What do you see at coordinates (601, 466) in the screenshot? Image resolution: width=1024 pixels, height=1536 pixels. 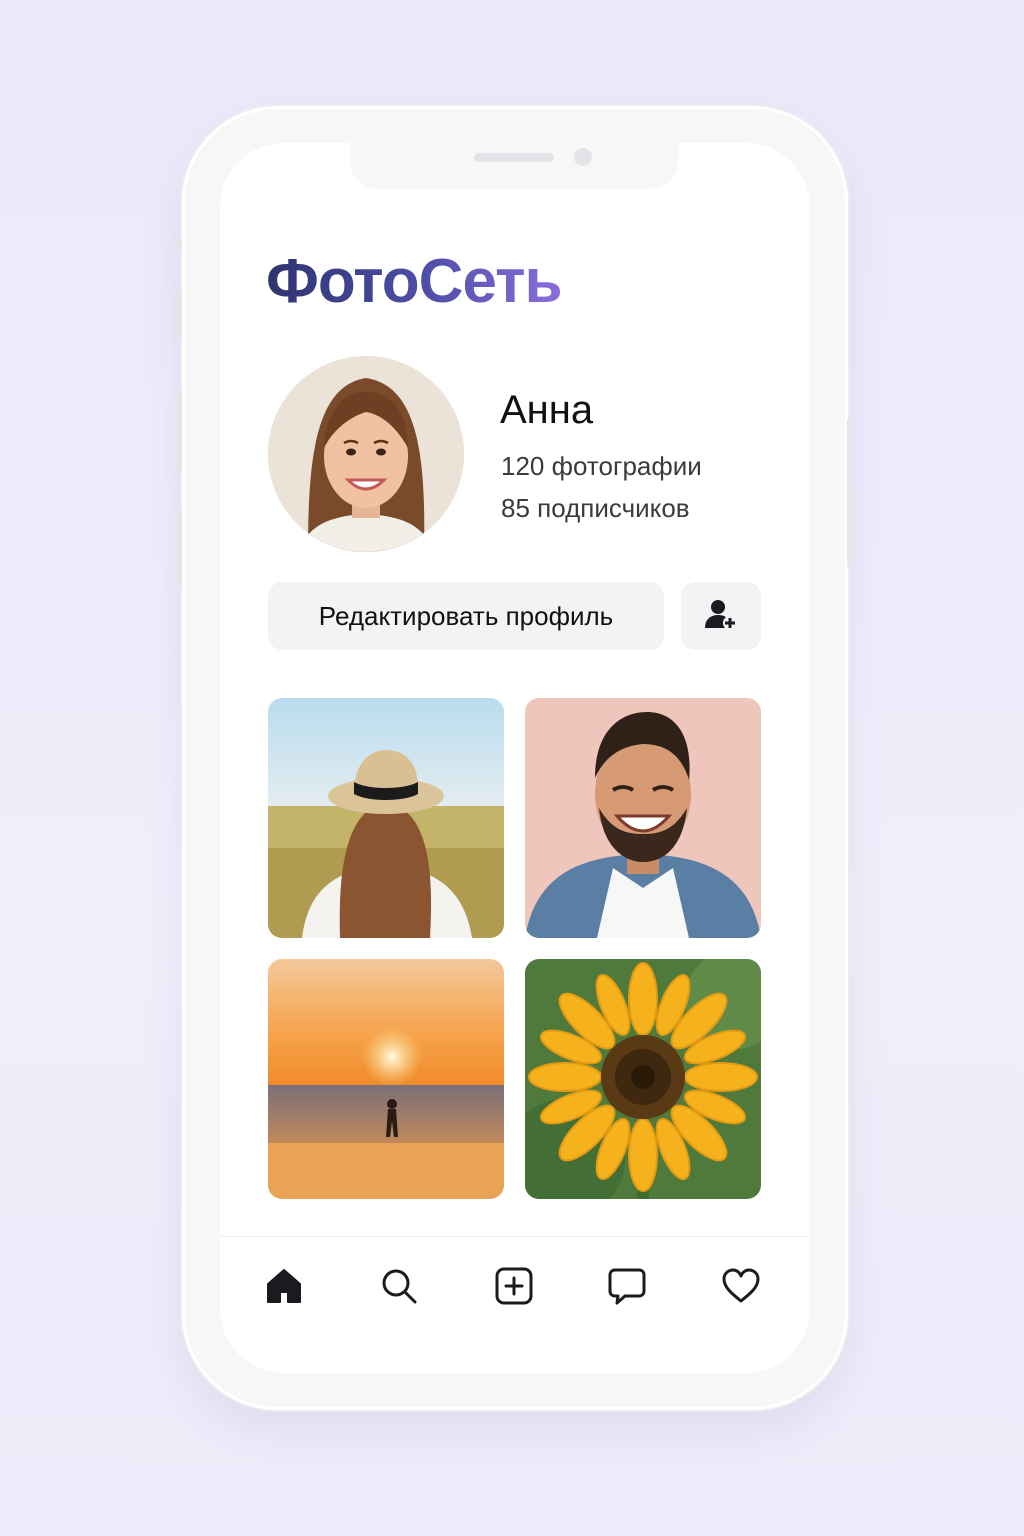 I see `photos-count: 120 фотографии` at bounding box center [601, 466].